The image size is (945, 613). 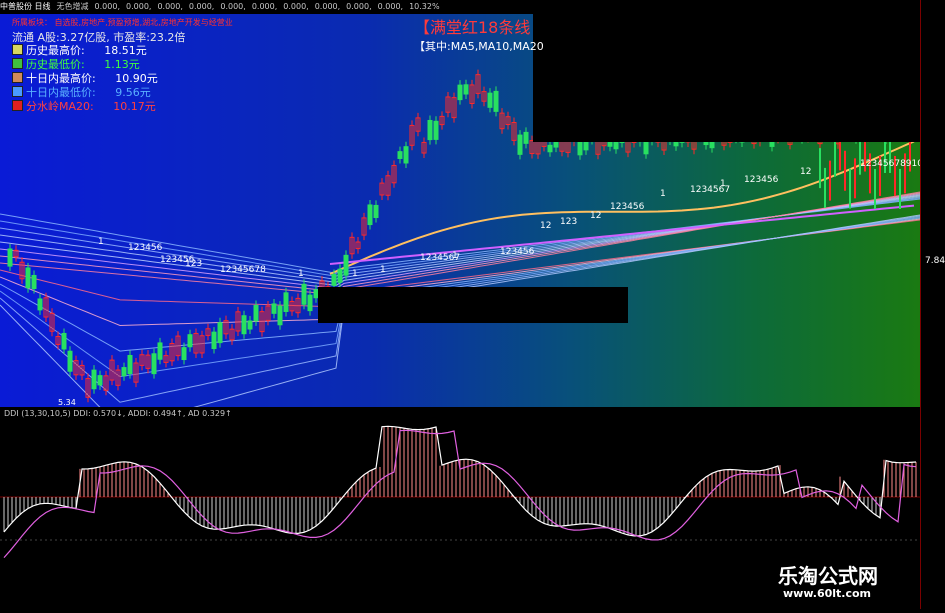 What do you see at coordinates (72, 6) in the screenshot?
I see `top-bar-item: 无色增减` at bounding box center [72, 6].